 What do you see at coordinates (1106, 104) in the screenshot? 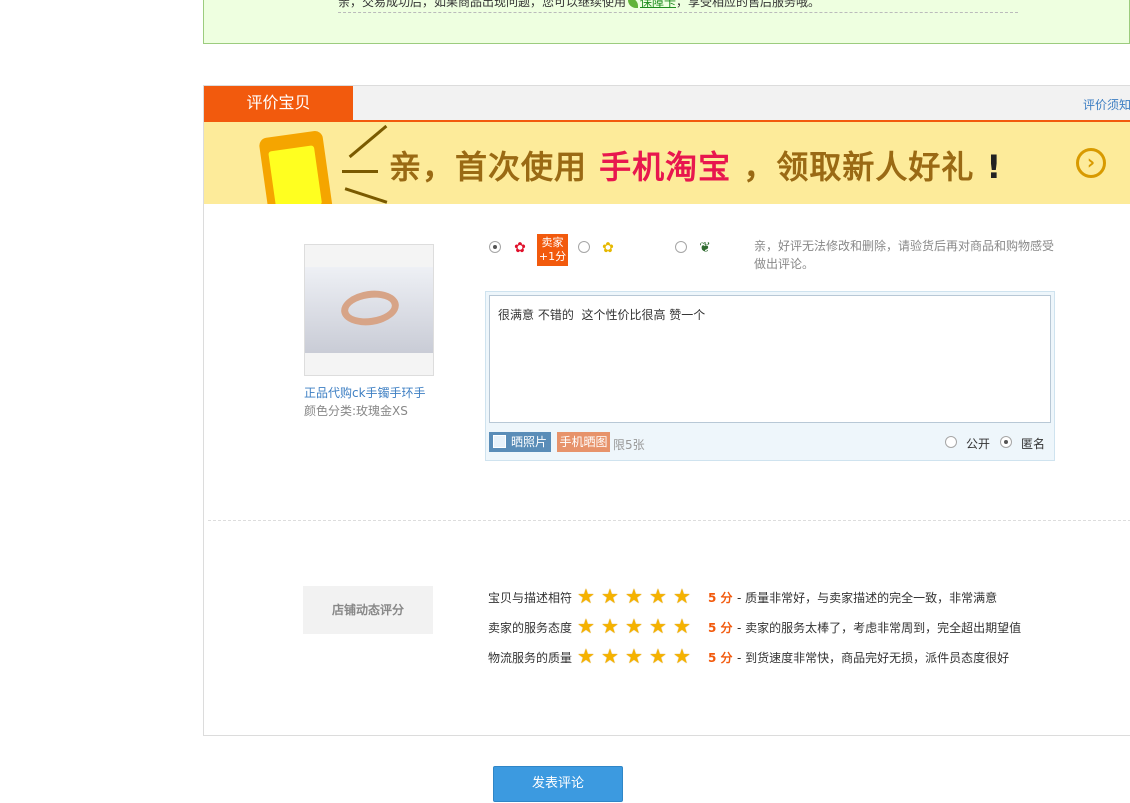
I see `review-guide-link: 评价须知` at bounding box center [1106, 104].